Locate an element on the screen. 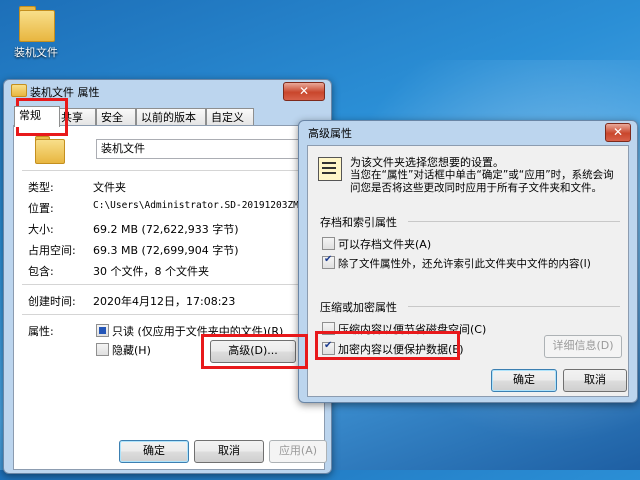  tab-general: 常规 is located at coordinates (37, 116).